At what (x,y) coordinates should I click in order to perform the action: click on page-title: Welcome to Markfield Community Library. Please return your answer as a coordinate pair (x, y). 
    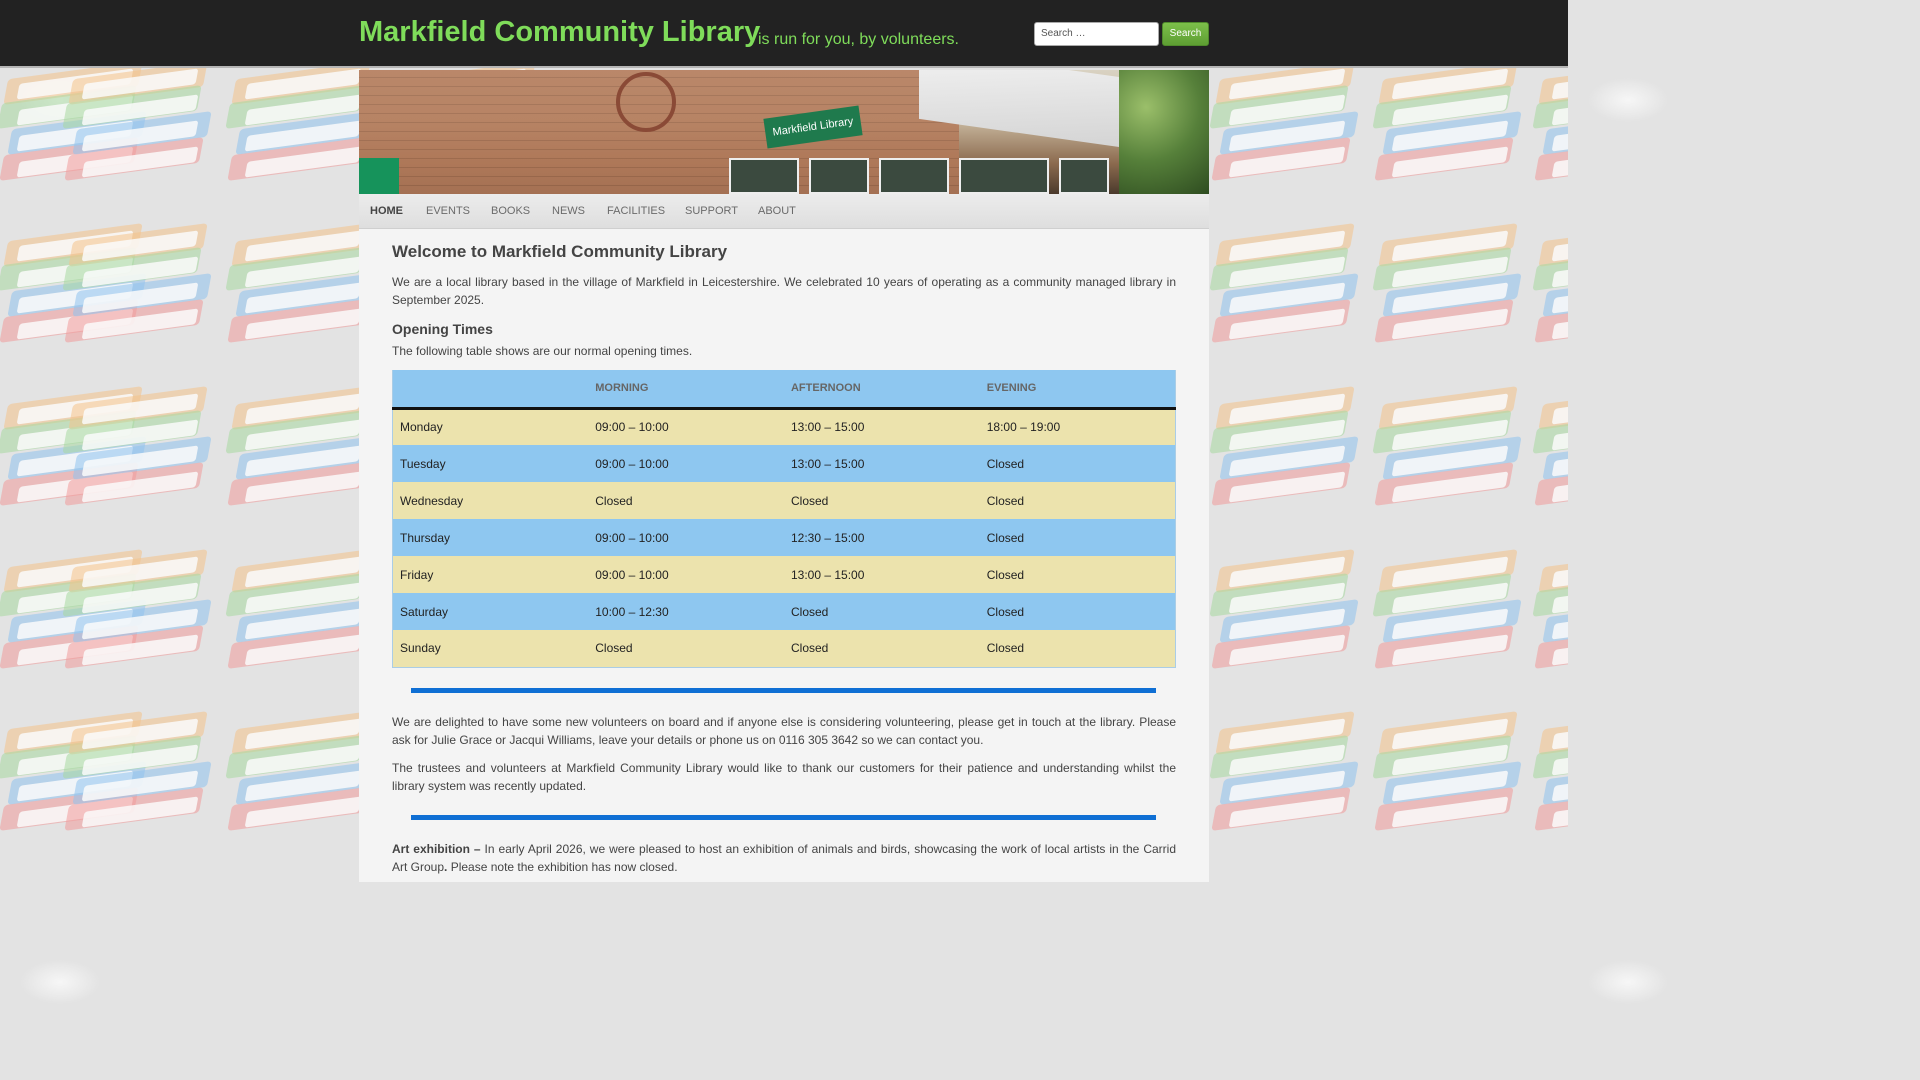
    Looking at the image, I should click on (560, 251).